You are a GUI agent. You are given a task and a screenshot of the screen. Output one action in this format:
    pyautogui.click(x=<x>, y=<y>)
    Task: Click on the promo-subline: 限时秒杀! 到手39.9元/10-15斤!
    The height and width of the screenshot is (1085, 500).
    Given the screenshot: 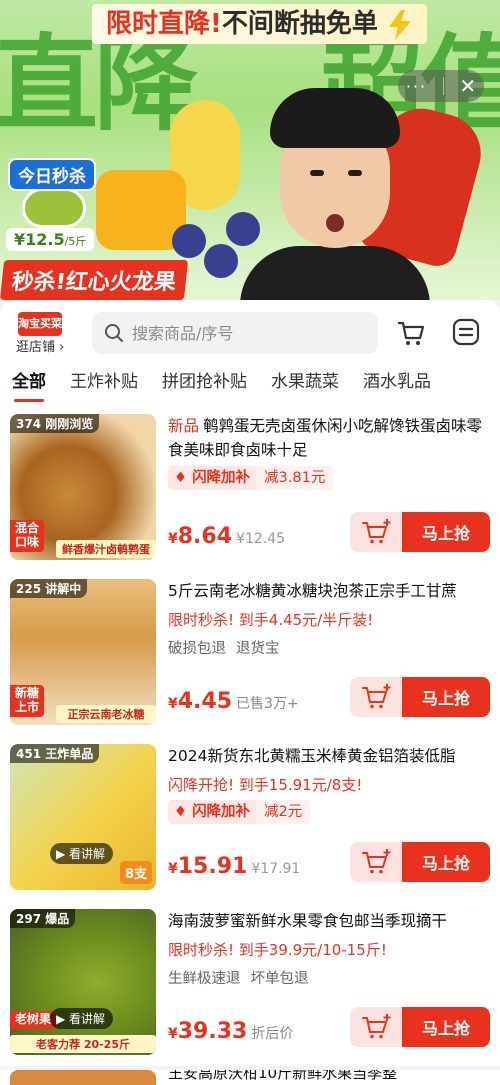 What is the action you would take?
    pyautogui.click(x=277, y=950)
    